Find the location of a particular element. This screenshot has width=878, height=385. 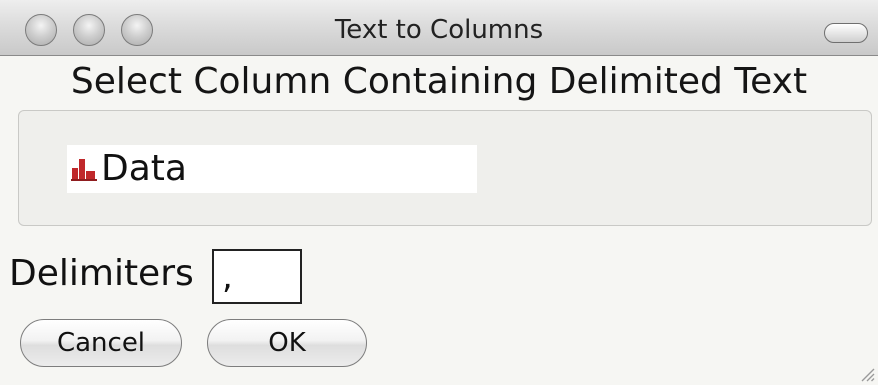

column-icon is located at coordinates (84, 169).